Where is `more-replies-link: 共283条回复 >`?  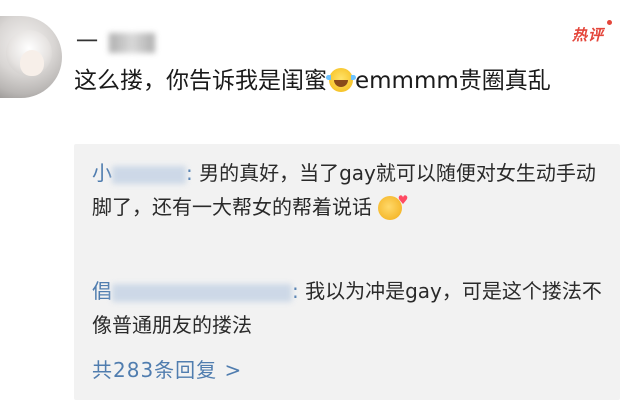
more-replies-link: 共283条回复 > is located at coordinates (167, 368).